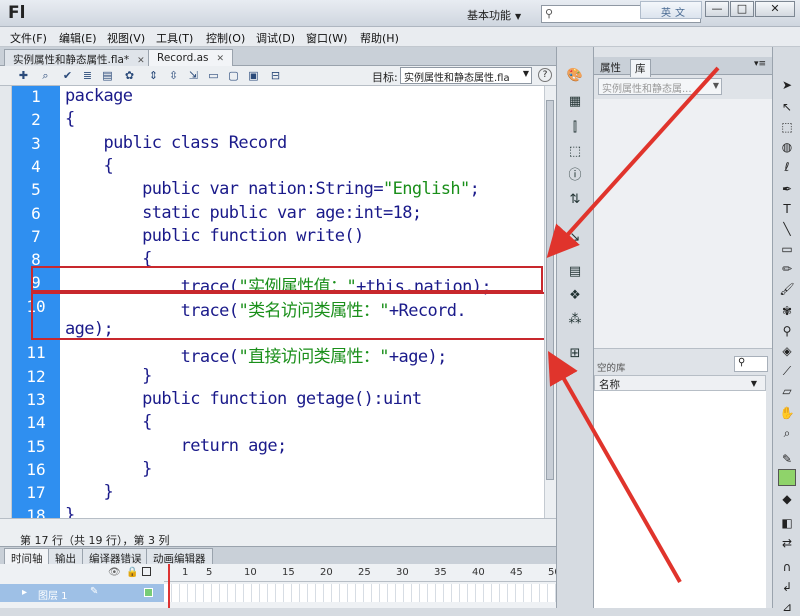  Describe the element at coordinates (36, 213) in the screenshot. I see `line-number: 6` at that location.